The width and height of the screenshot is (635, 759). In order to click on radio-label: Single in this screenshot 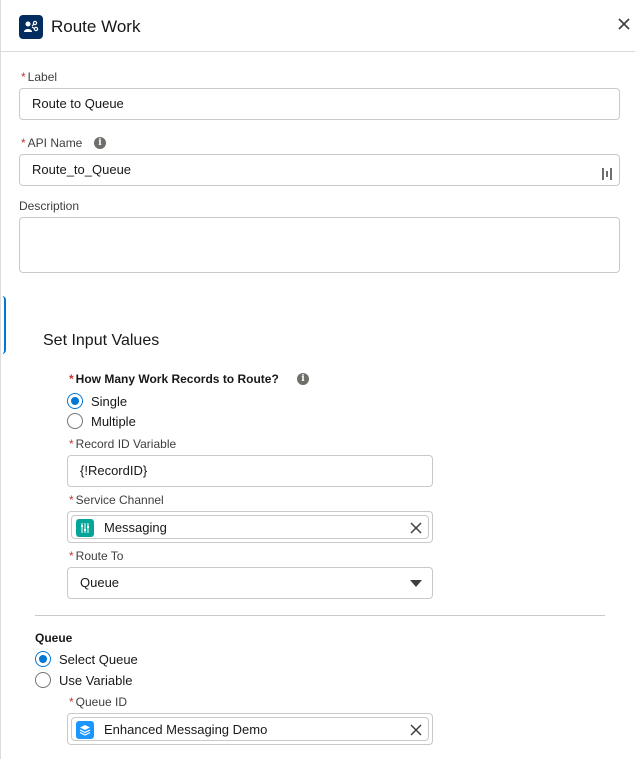, I will do `click(109, 401)`.